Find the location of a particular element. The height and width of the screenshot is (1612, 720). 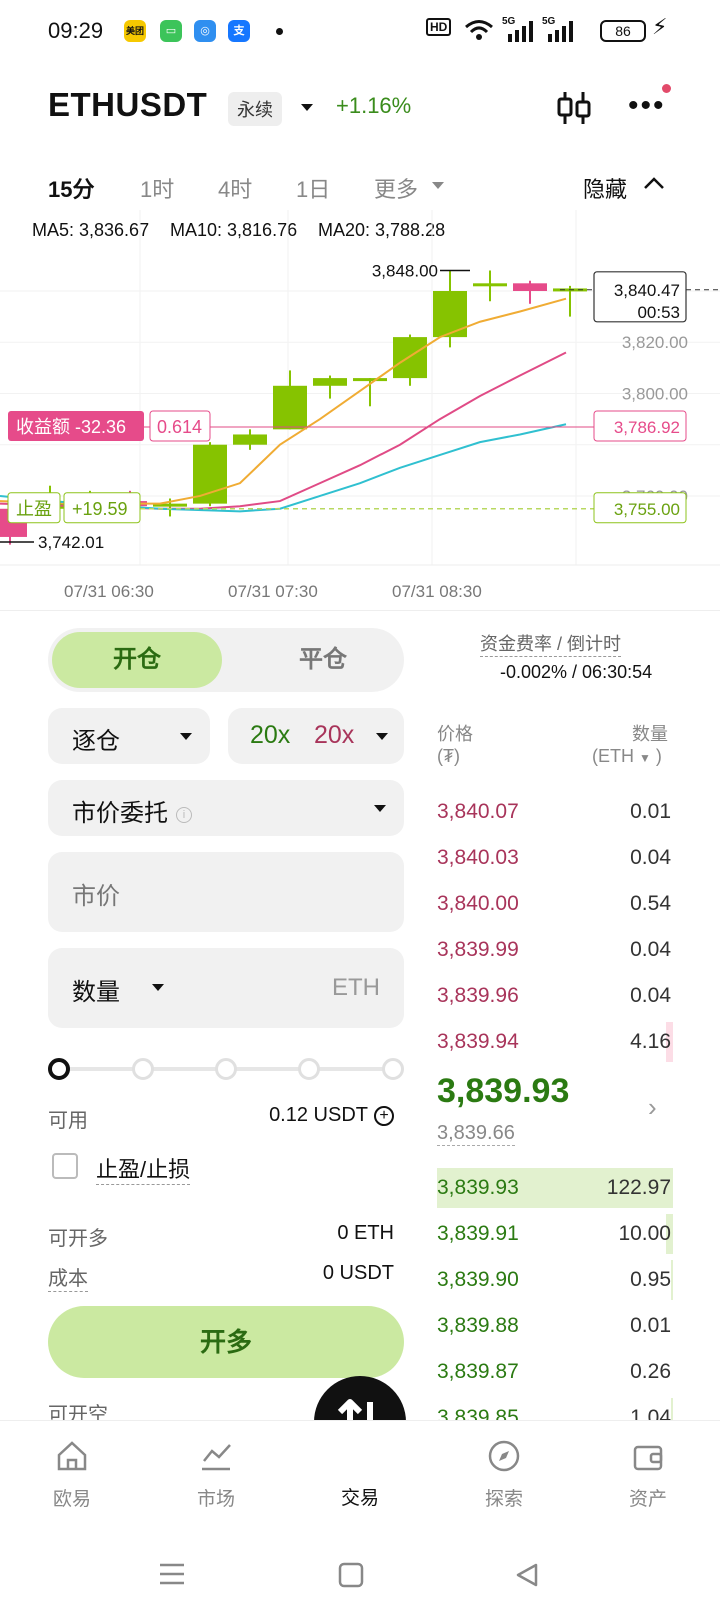

tp-price-label: 3,755.00 is located at coordinates (647, 509).